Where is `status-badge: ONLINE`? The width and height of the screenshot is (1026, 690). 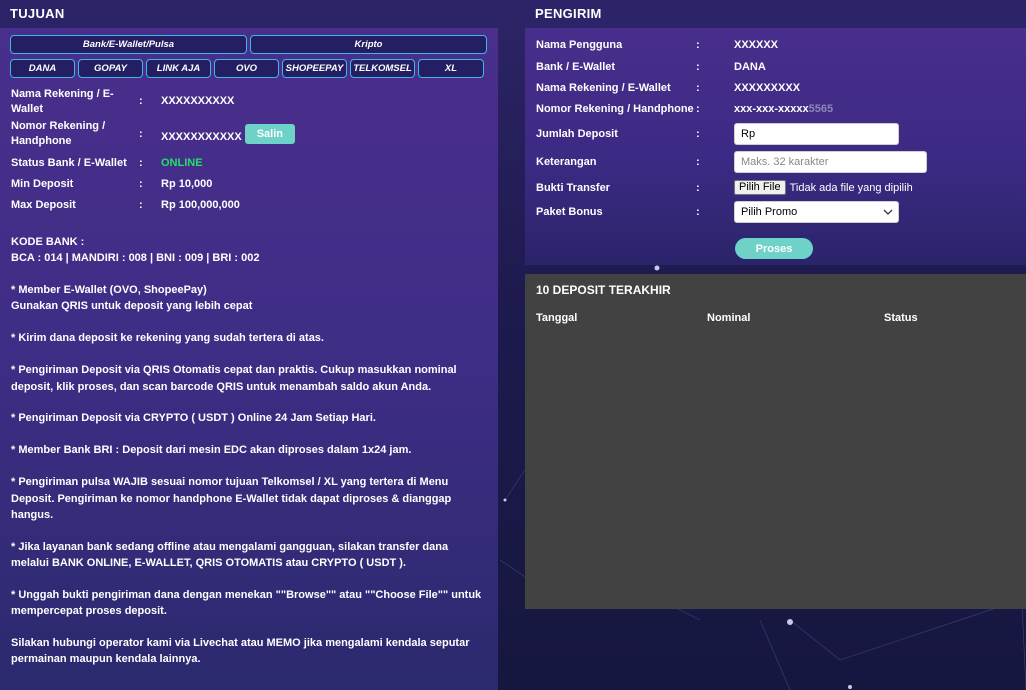
status-badge: ONLINE is located at coordinates (182, 163).